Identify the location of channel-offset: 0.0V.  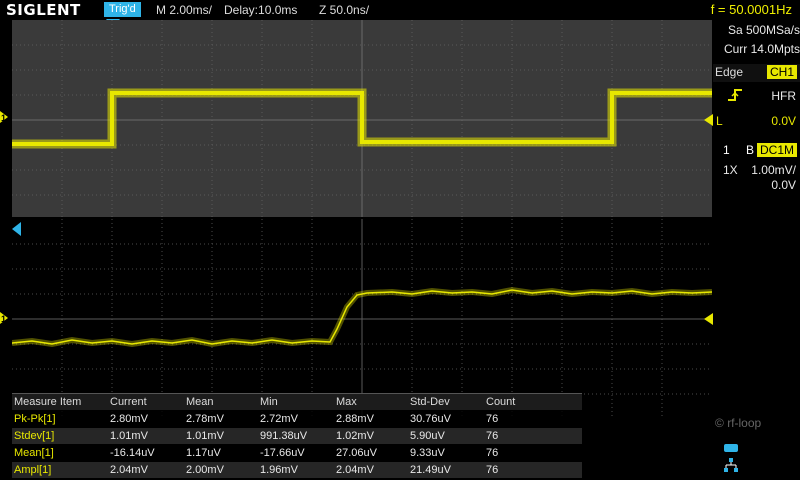
(783, 185).